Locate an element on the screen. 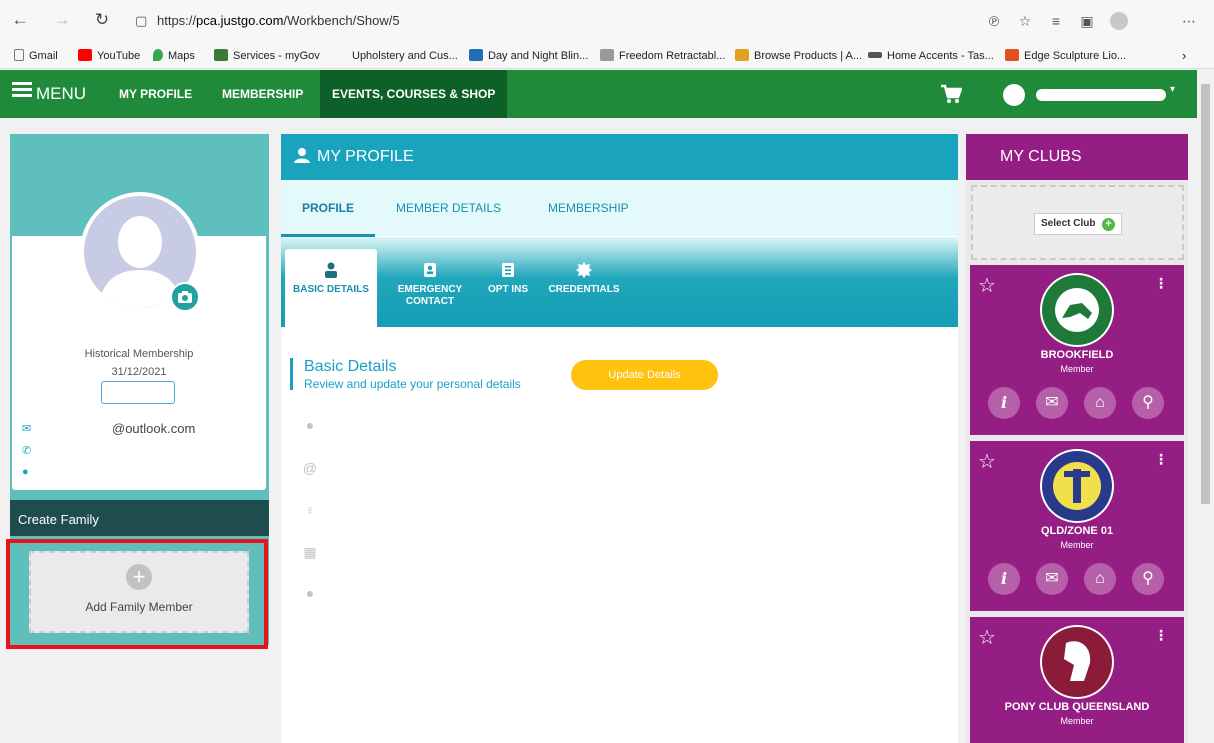 The height and width of the screenshot is (743, 1214). tab-member-details: MEMBER DETAILS is located at coordinates (448, 208).